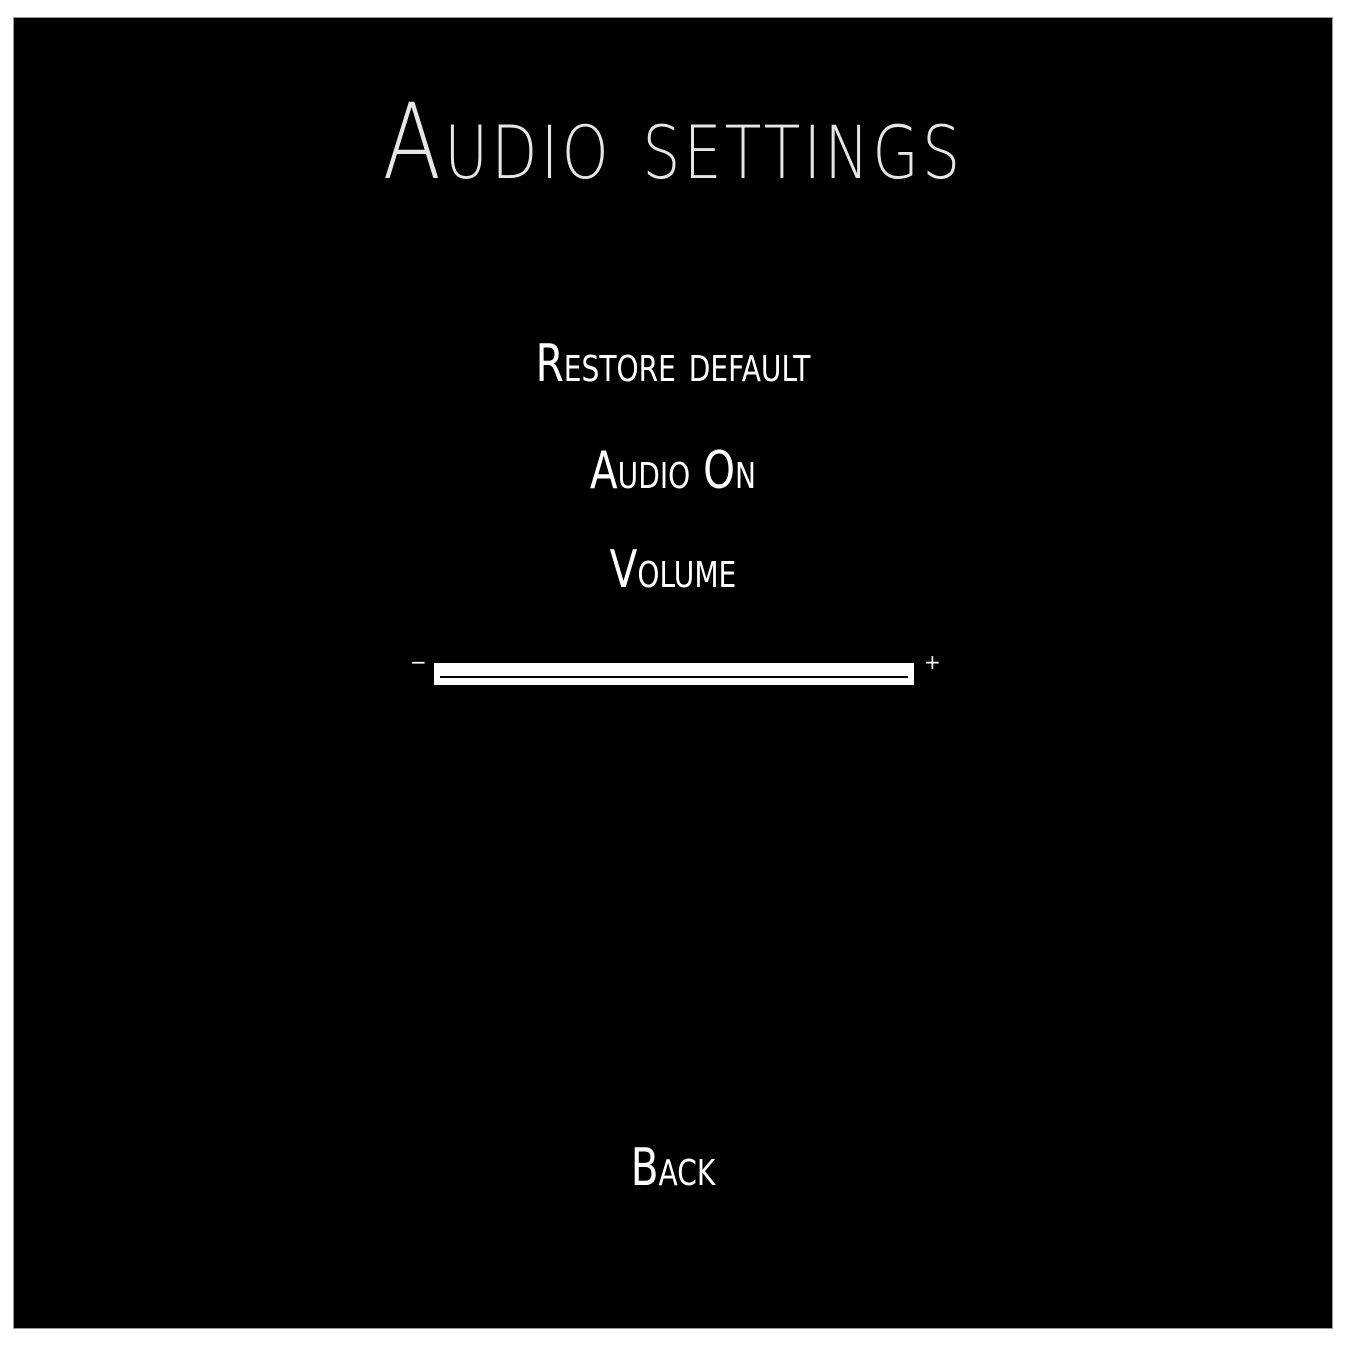 The width and height of the screenshot is (1350, 1350). I want to click on volume-slider-track, so click(674, 674).